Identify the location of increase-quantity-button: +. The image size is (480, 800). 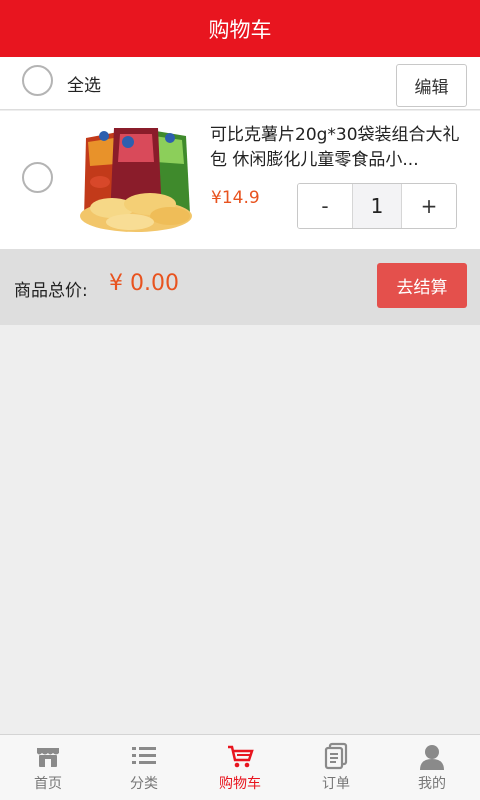
(429, 206).